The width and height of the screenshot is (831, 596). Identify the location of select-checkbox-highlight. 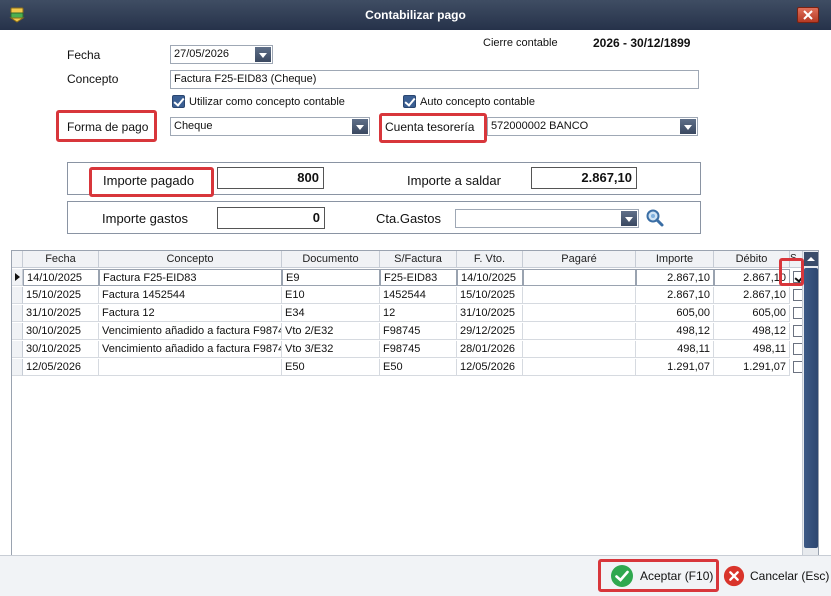
(791, 272).